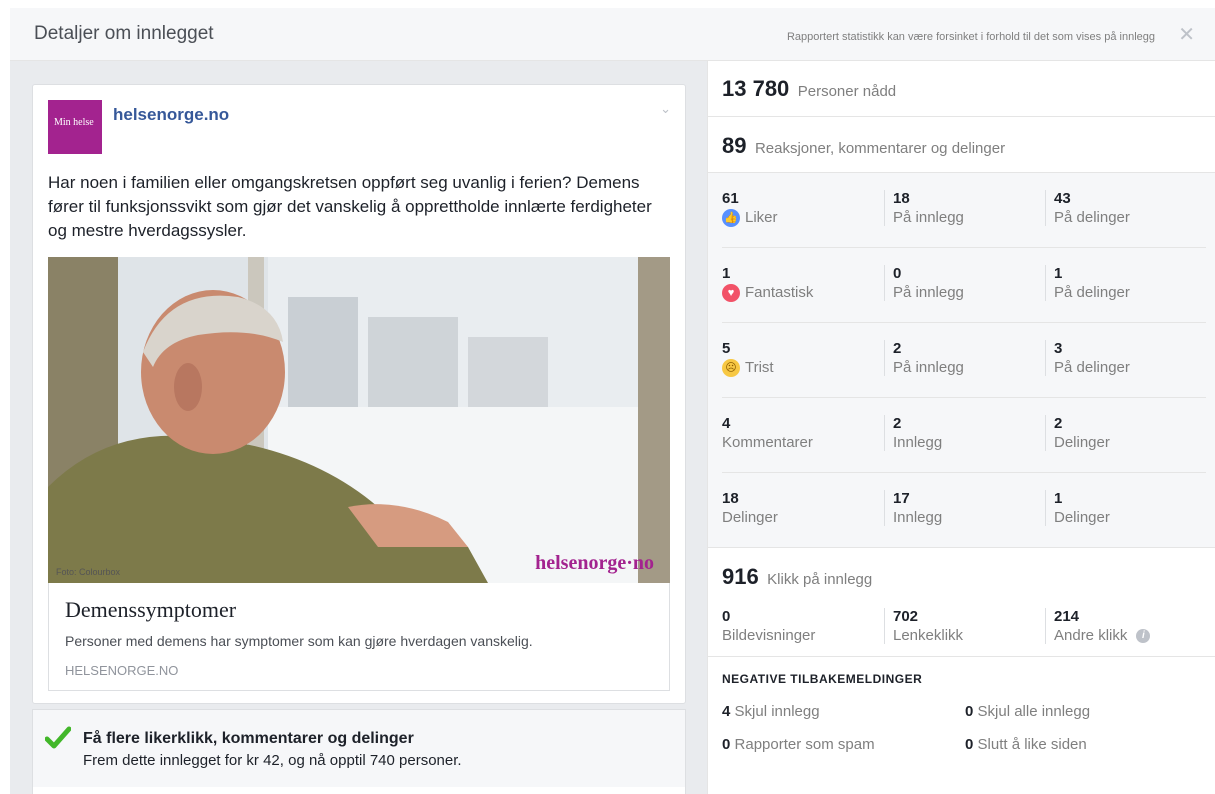 Image resolution: width=1215 pixels, height=794 pixels. Describe the element at coordinates (924, 208) in the screenshot. I see `stat-cell-on-post: 18 På innlegg` at that location.